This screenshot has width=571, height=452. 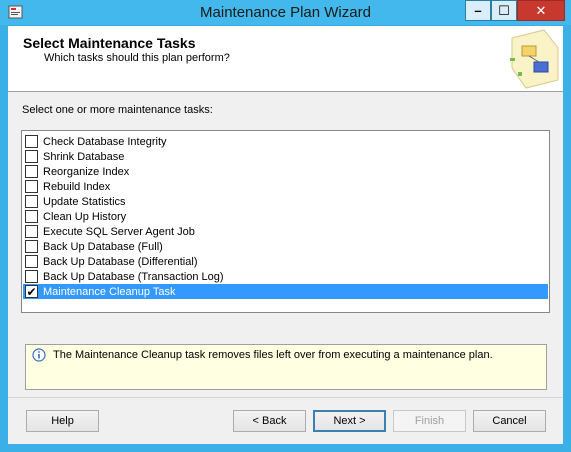 I want to click on task-item: ✔ Maintenance Cleanup Task, so click(x=285, y=291).